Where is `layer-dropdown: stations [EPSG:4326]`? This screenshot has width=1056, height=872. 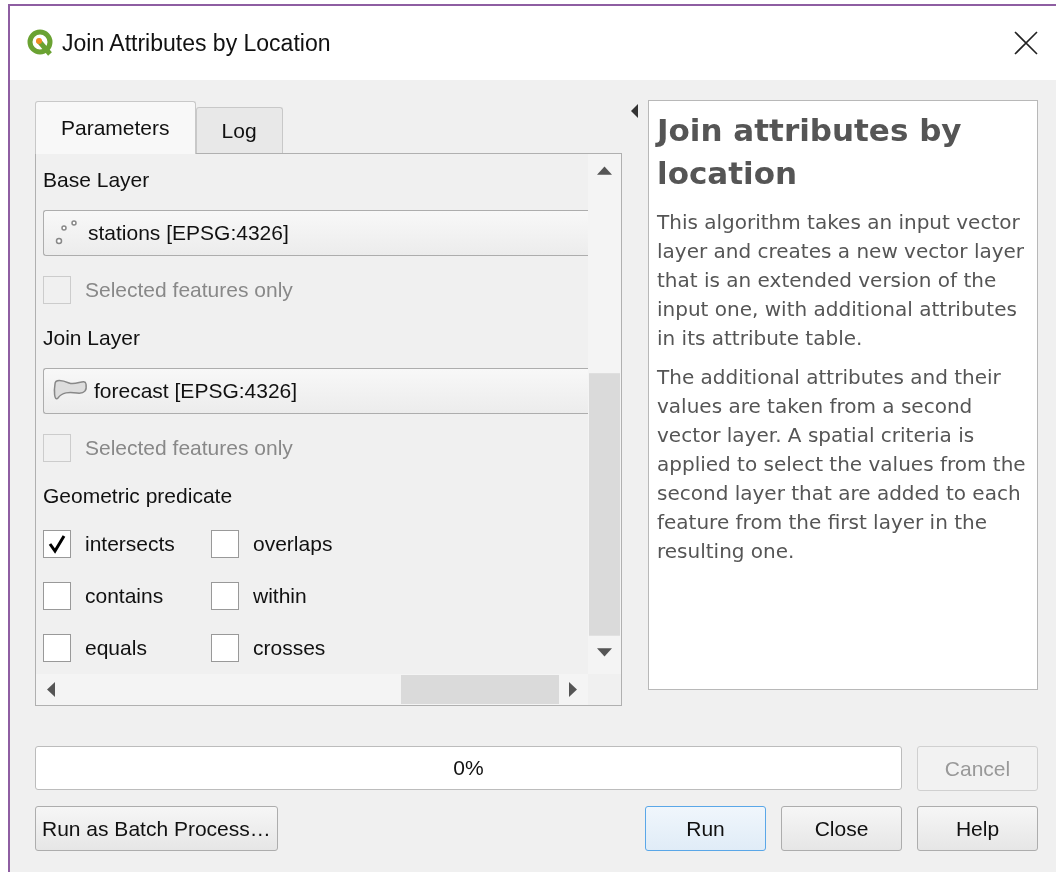
layer-dropdown: stations [EPSG:4326] is located at coordinates (315, 233).